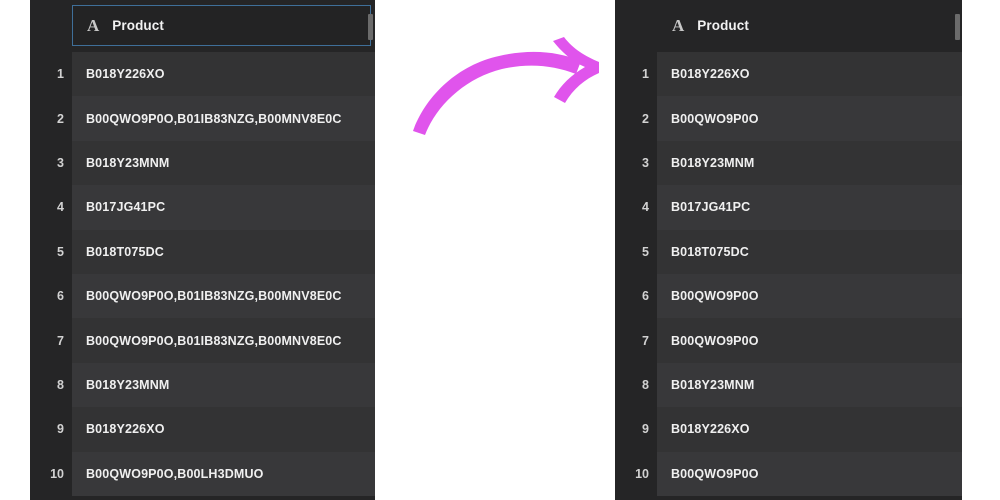 This screenshot has height=500, width=1000. I want to click on table-row: 2 B00QWO9P0O,B01IB83NZG,B00MNV8E0C, so click(202, 118).